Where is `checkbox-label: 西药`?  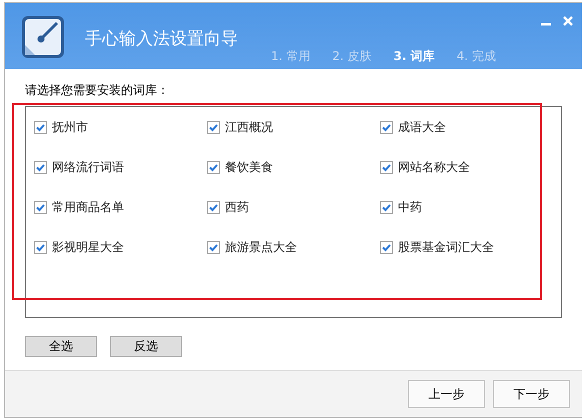 checkbox-label: 西药 is located at coordinates (237, 207).